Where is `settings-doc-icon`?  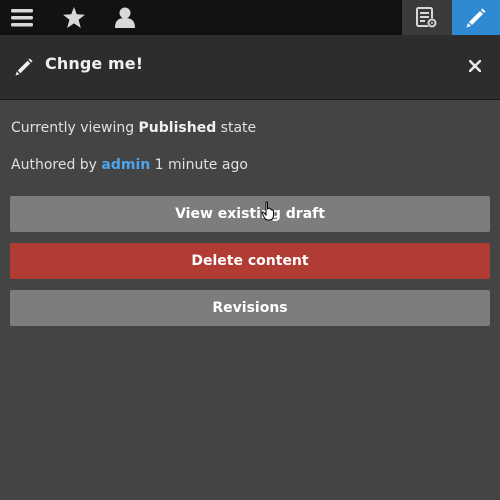
settings-doc-icon is located at coordinates (426, 17).